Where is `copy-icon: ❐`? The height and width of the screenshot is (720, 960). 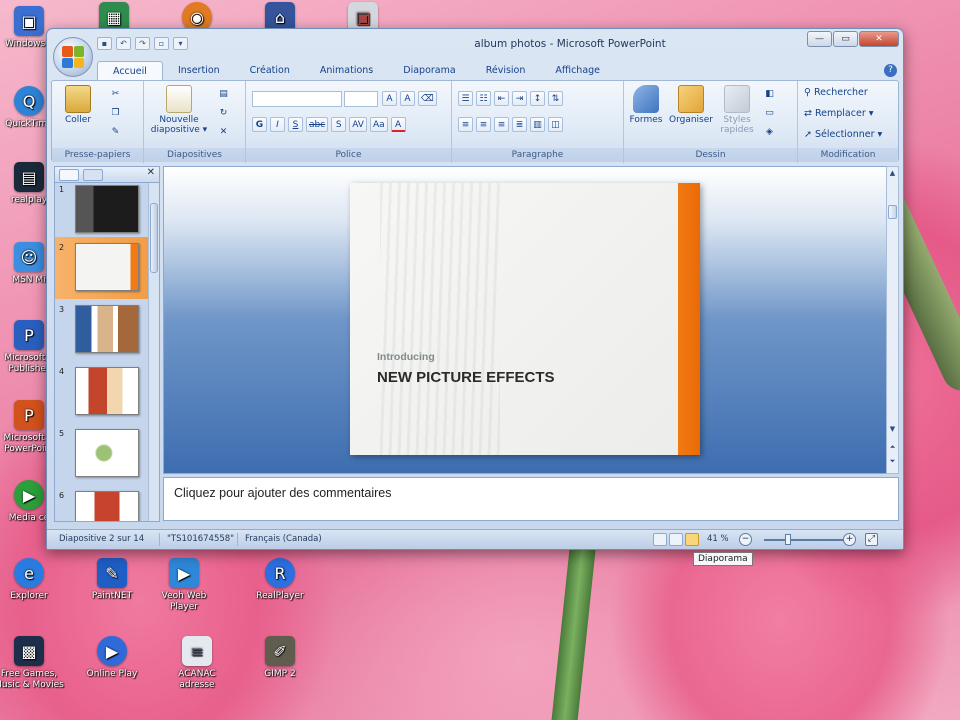
copy-icon: ❐ is located at coordinates (115, 113).